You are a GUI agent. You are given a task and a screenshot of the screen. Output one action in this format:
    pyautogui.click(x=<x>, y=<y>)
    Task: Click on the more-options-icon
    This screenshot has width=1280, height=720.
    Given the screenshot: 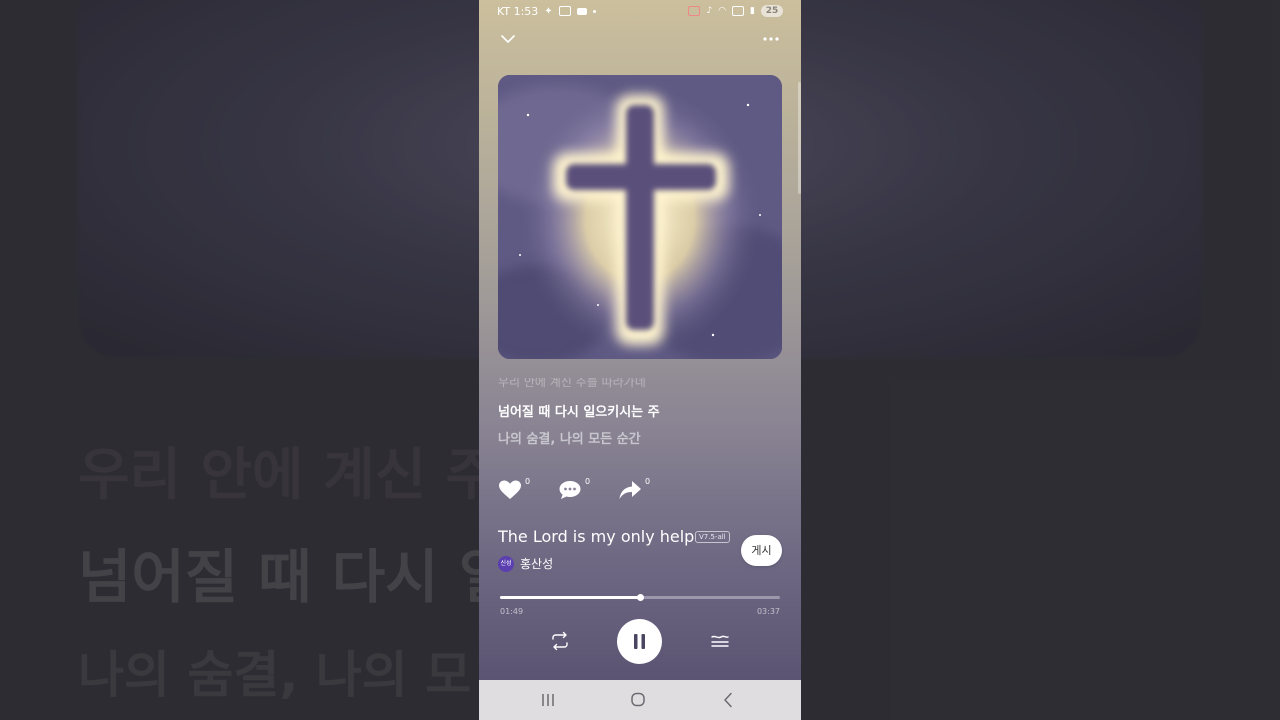 What is the action you would take?
    pyautogui.click(x=771, y=39)
    